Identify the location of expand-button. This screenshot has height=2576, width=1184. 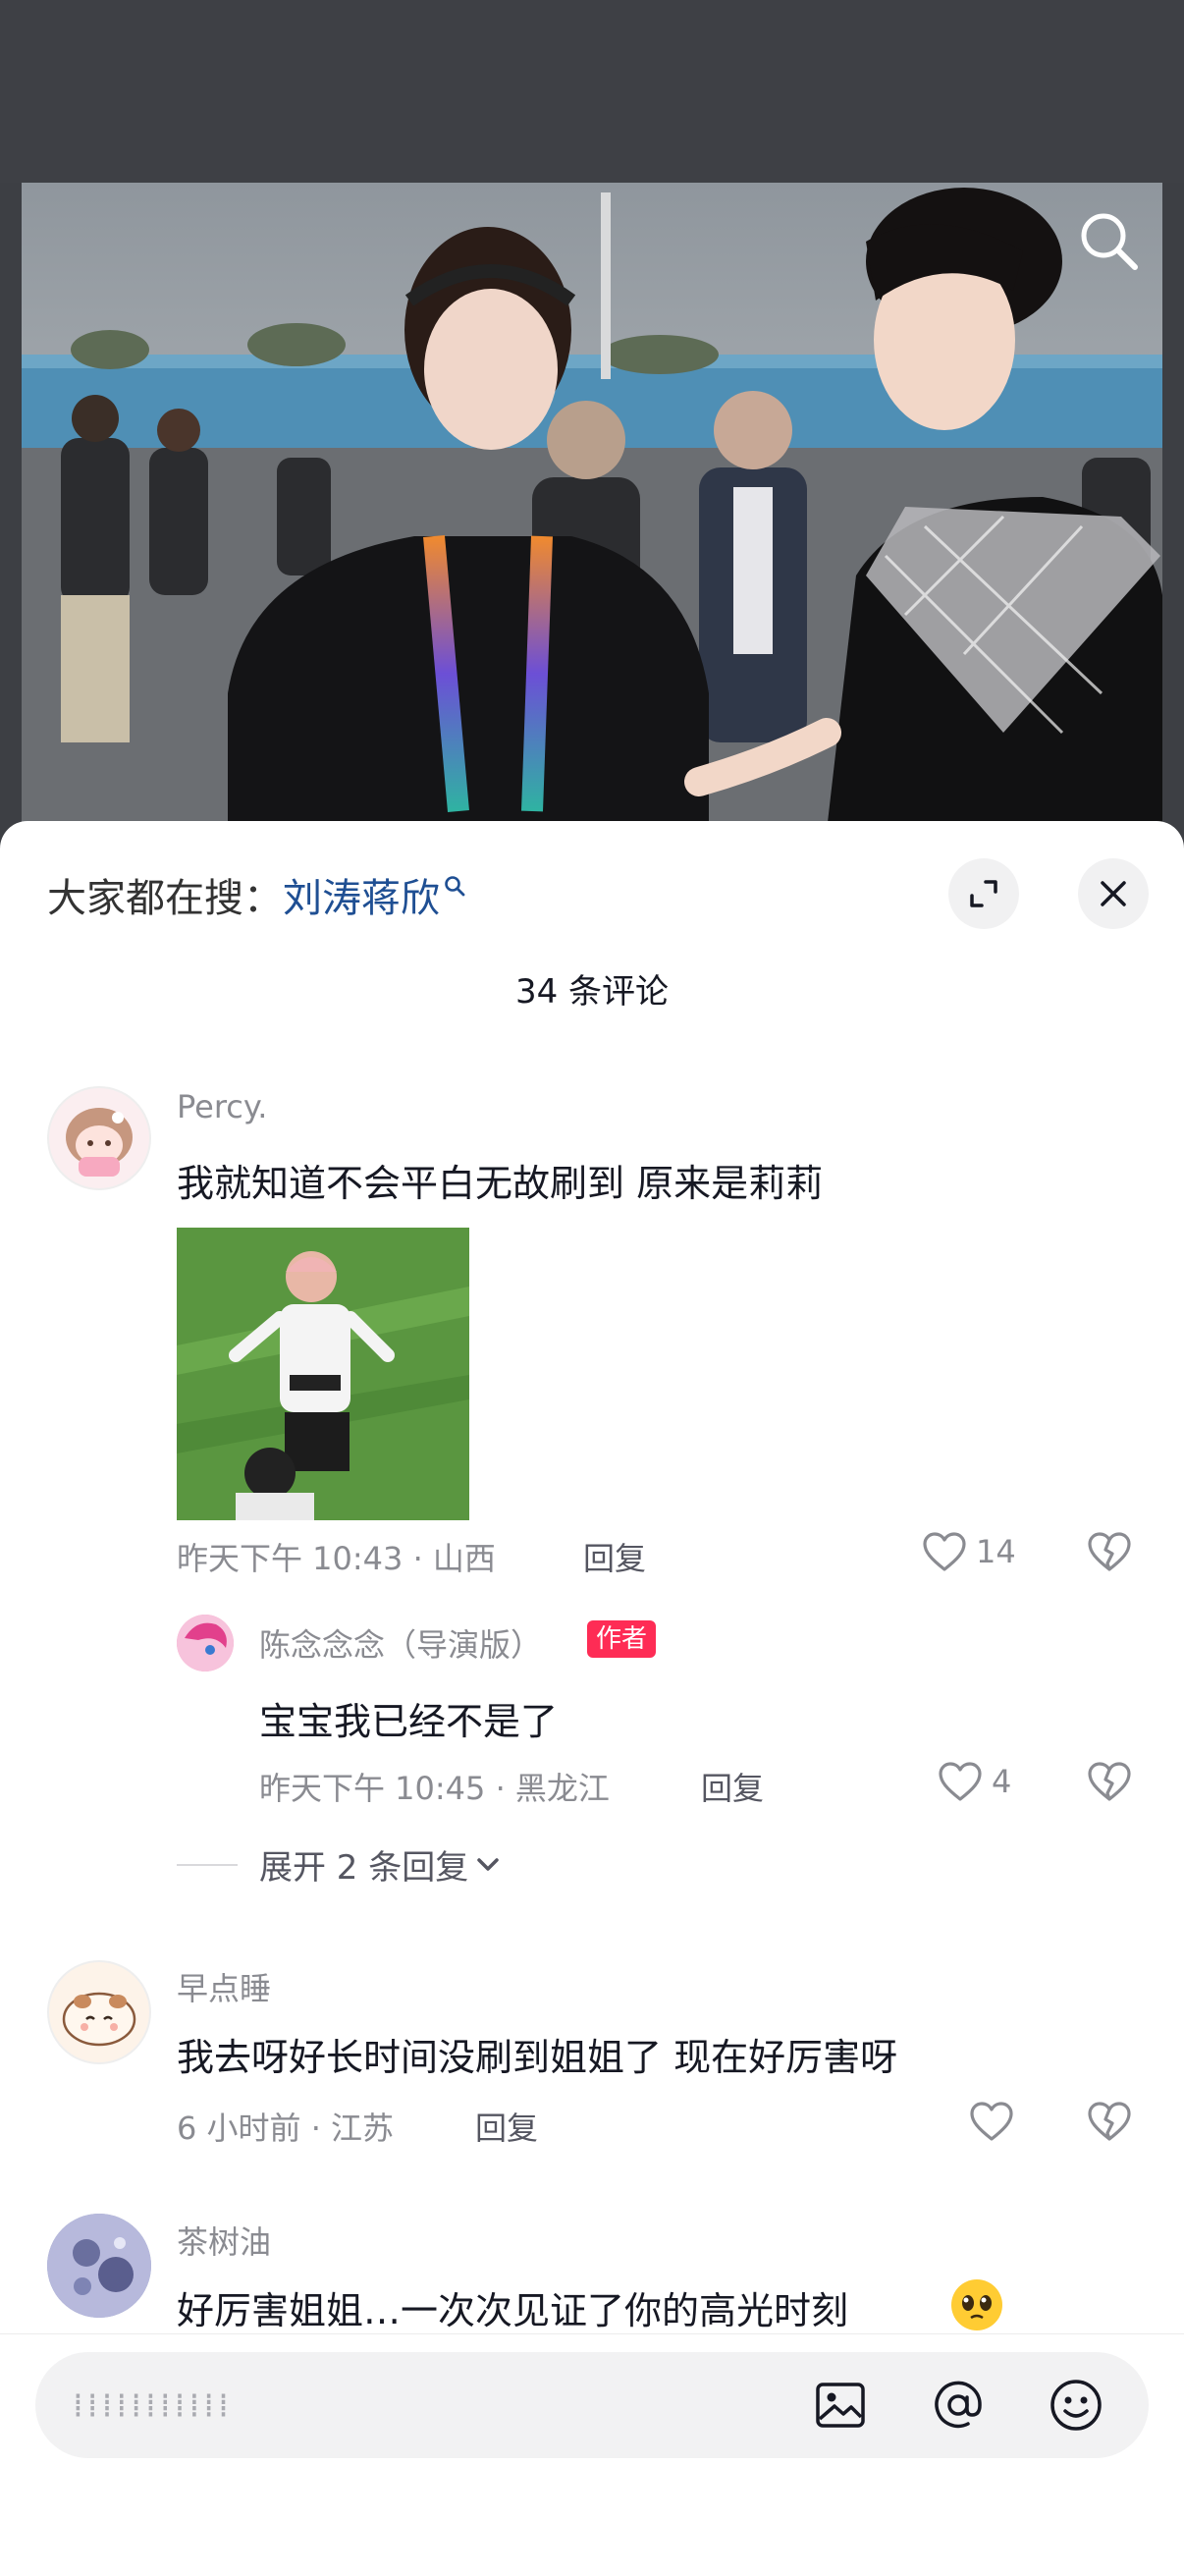
(984, 894).